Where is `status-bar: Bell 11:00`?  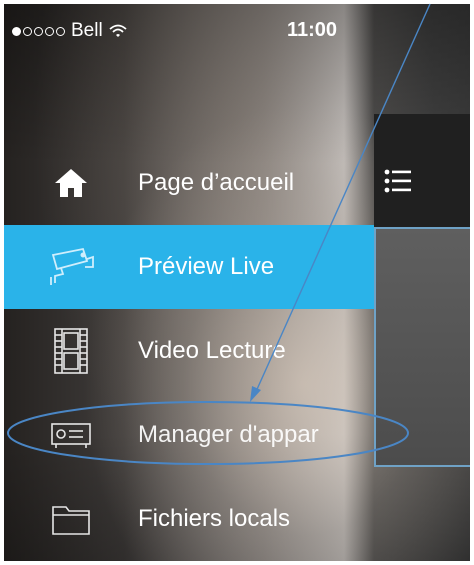
status-bar: Bell 11:00 is located at coordinates (237, 29).